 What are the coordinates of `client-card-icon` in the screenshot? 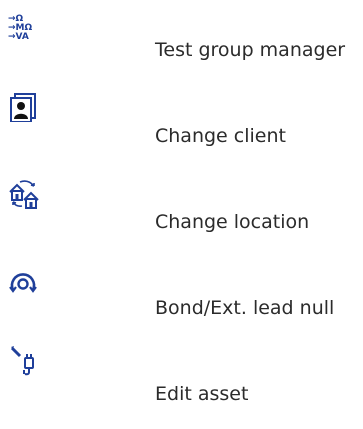 It's located at (23, 107).